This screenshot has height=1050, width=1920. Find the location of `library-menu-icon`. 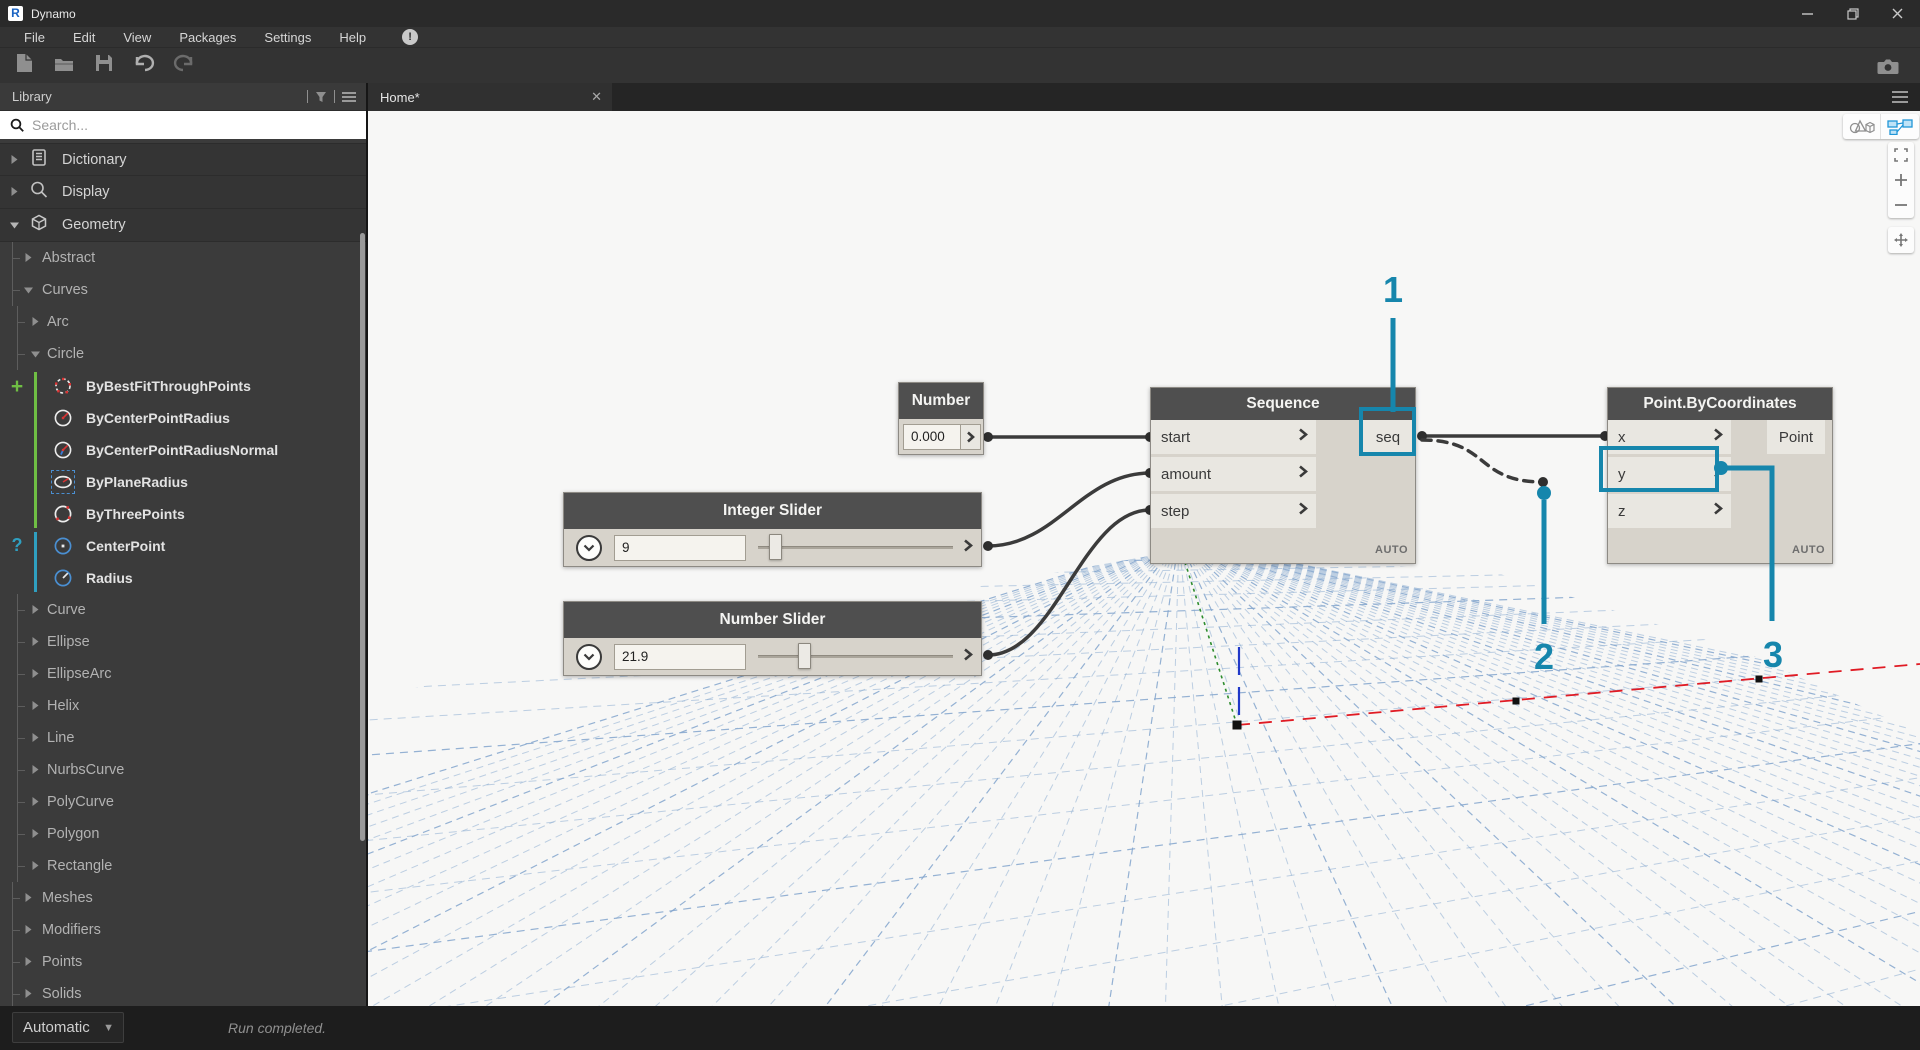

library-menu-icon is located at coordinates (349, 97).